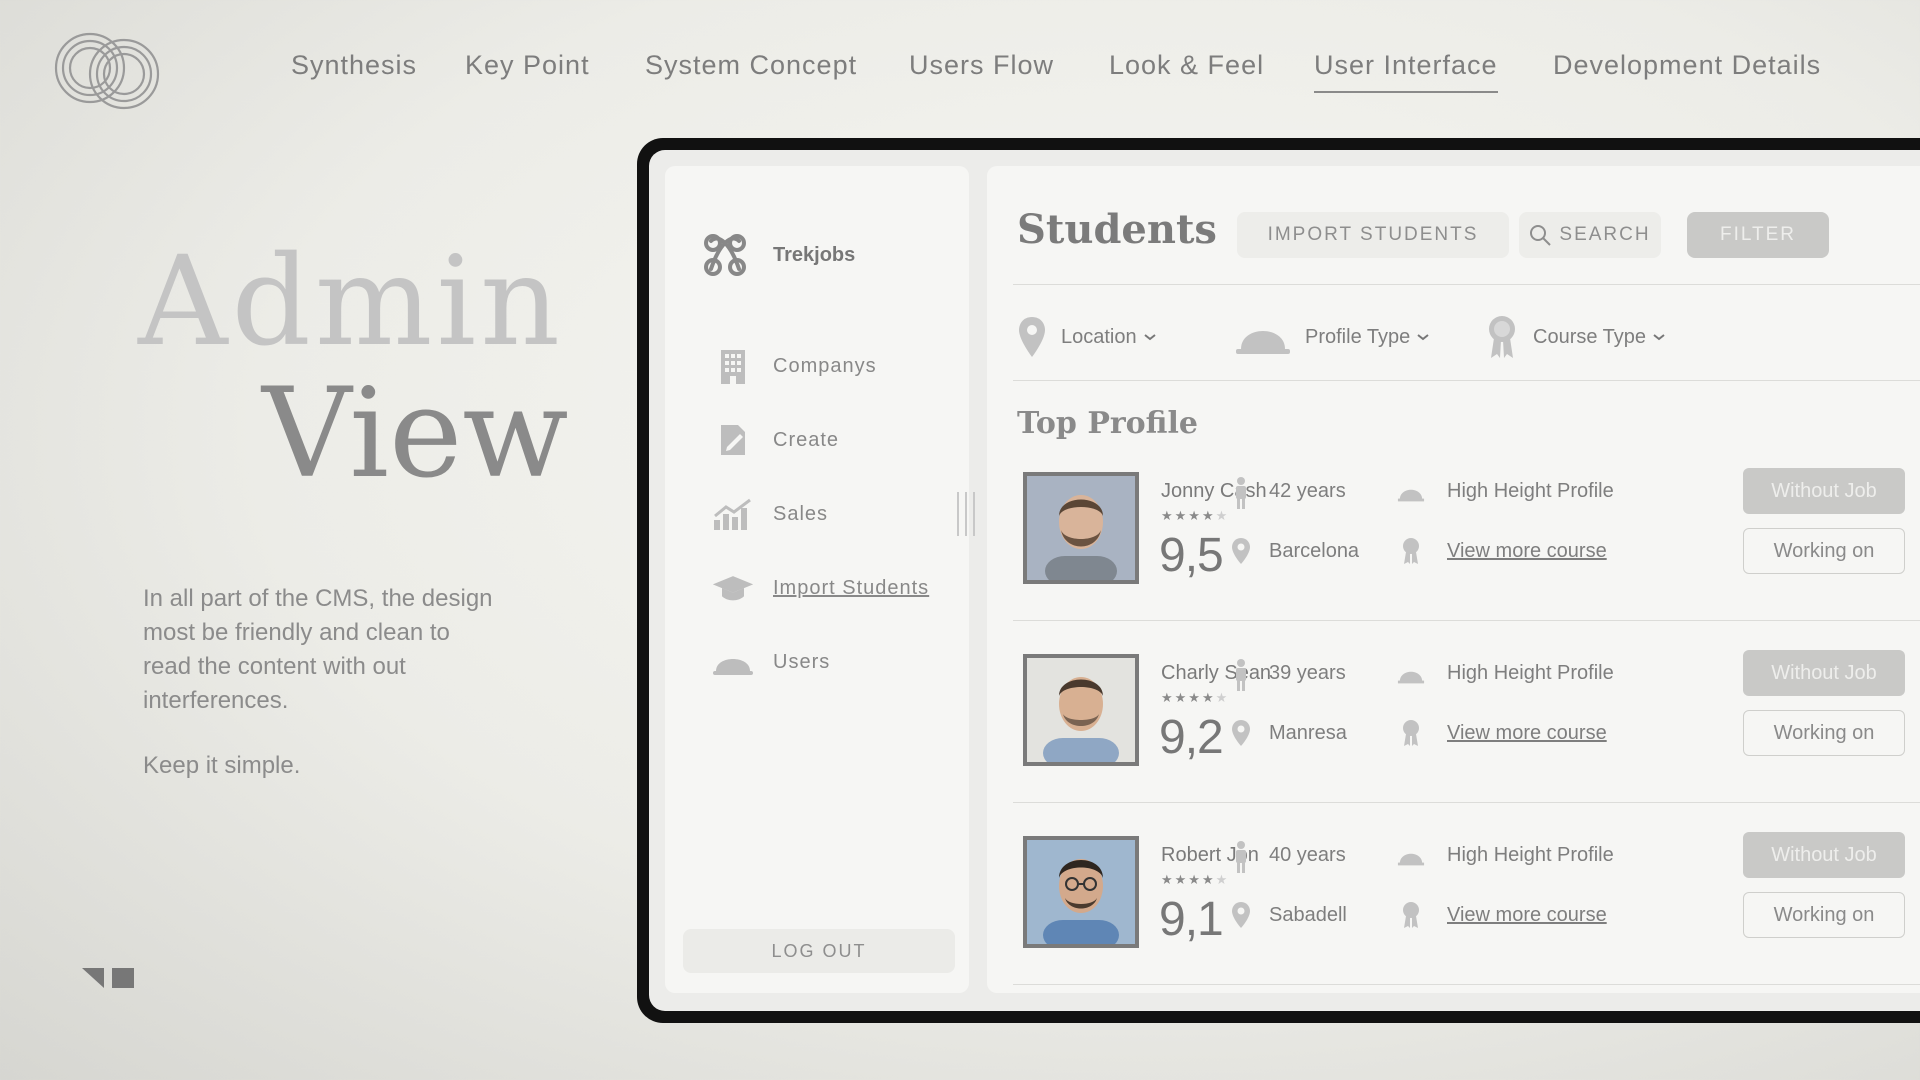 This screenshot has height=1080, width=1920. I want to click on nav-item-look-feel: Look & Feel, so click(1186, 70).